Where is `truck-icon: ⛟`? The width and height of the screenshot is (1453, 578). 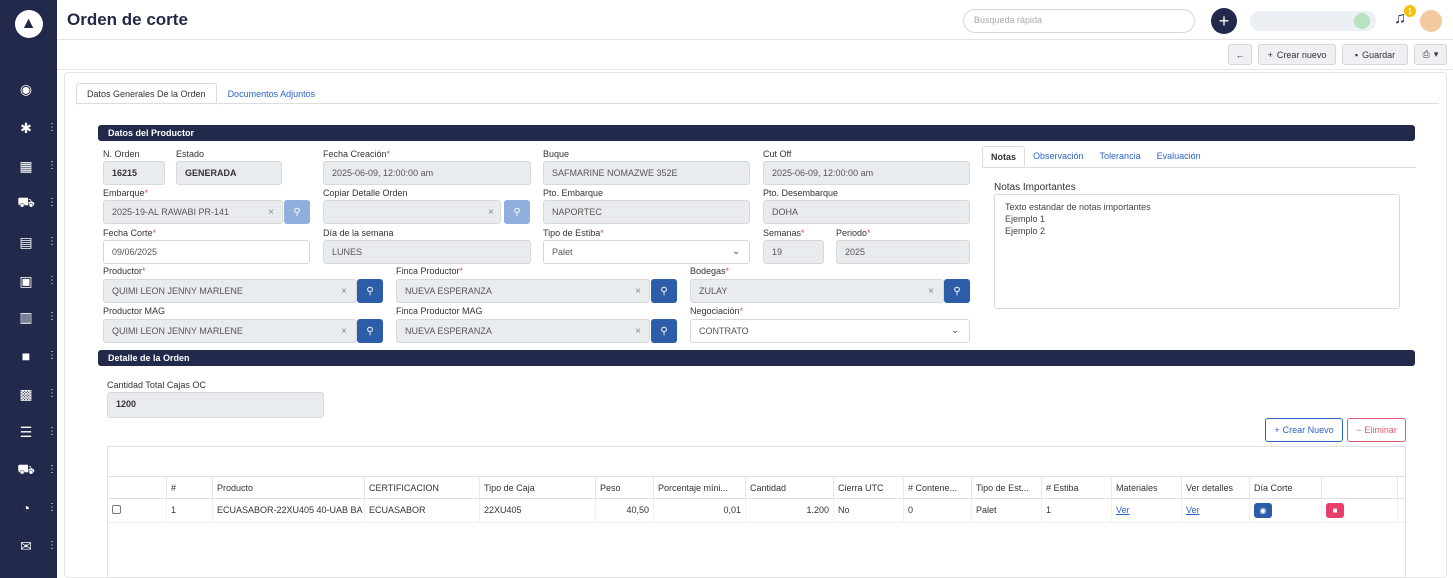
truck-icon: ⛟ is located at coordinates (26, 470).